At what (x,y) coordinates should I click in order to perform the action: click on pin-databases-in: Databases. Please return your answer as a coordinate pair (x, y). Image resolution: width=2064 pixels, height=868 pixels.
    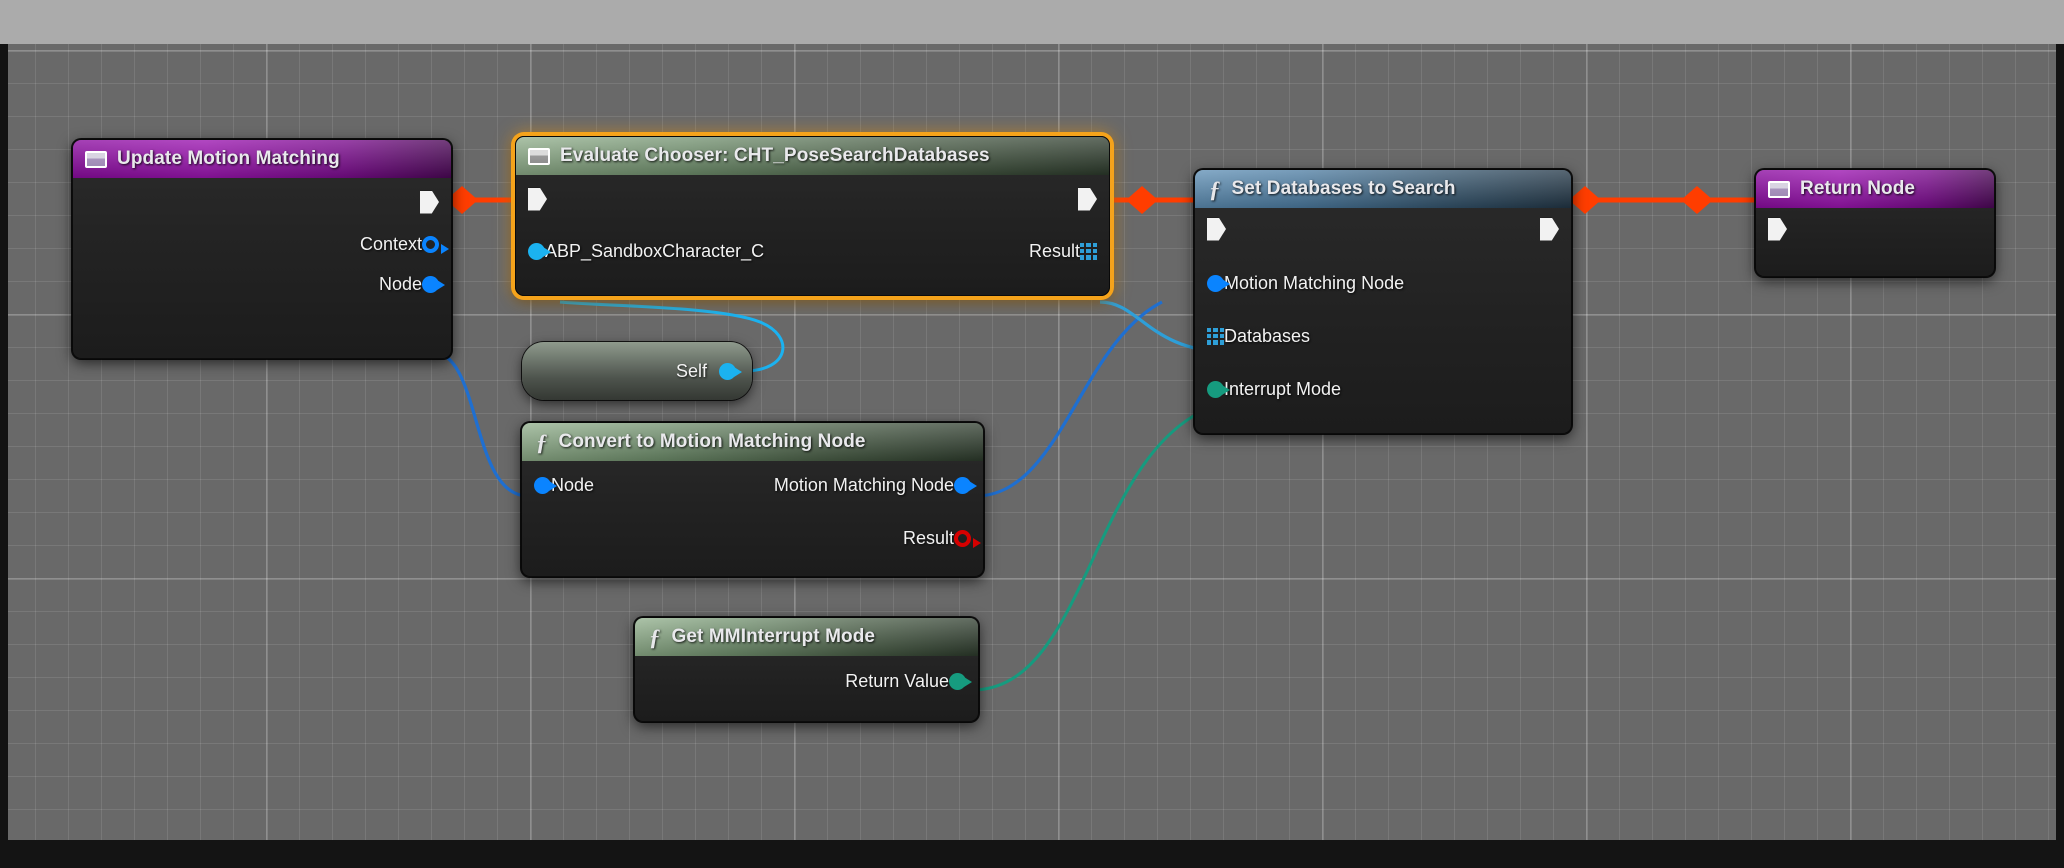
    Looking at the image, I should click on (1264, 336).